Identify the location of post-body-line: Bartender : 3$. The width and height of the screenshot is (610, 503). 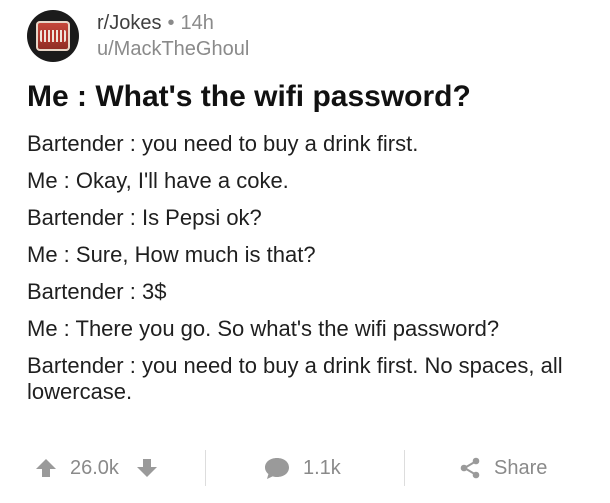
(97, 291).